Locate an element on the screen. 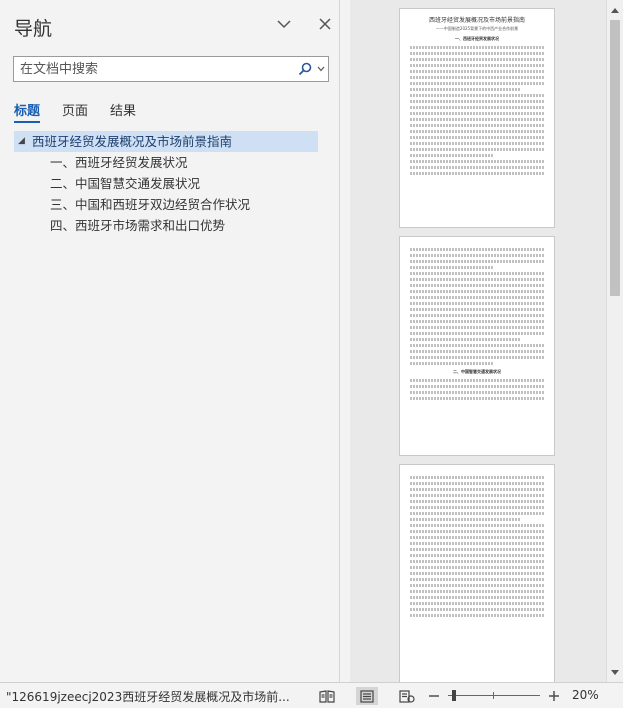 The width and height of the screenshot is (623, 708). page-subtitle: ——中国制造2025背景下的中西产业合作前景 is located at coordinates (477, 28).